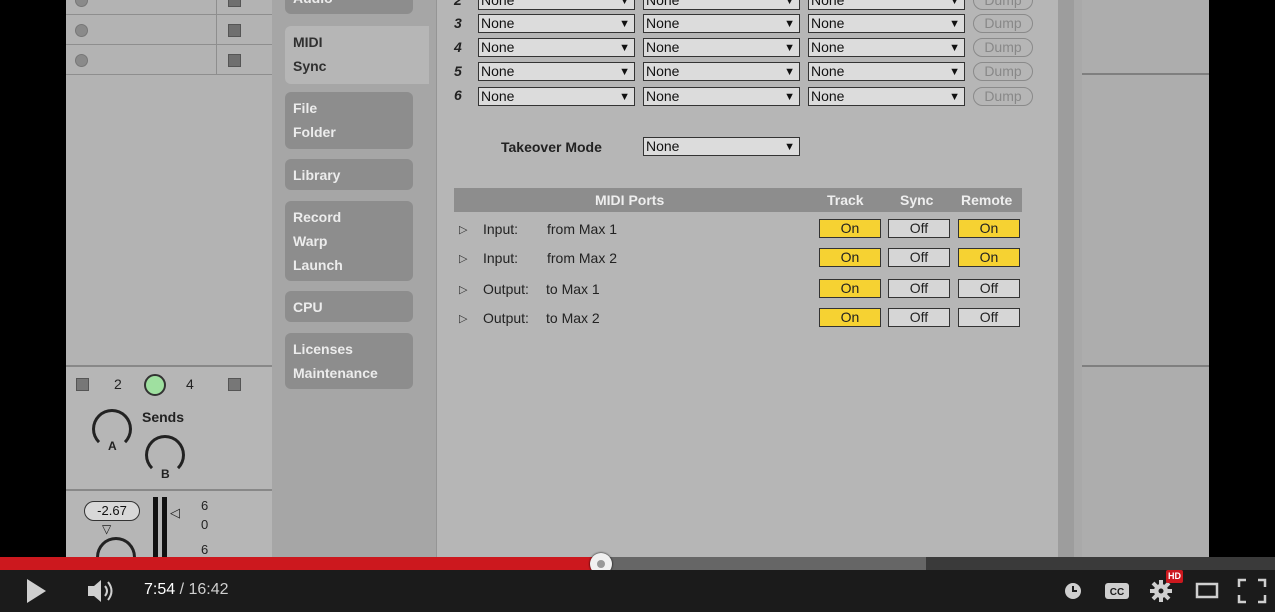 The height and width of the screenshot is (612, 1275). Describe the element at coordinates (308, 42) in the screenshot. I see `tab-label: MIDI` at that location.